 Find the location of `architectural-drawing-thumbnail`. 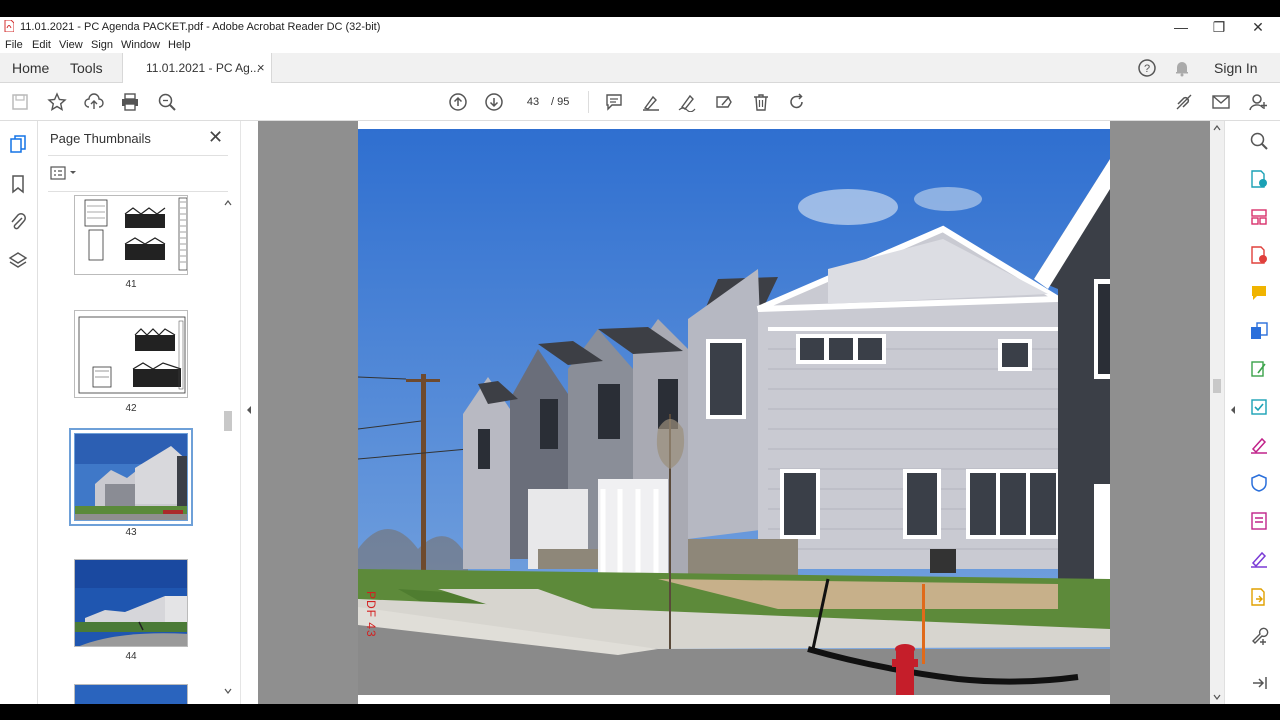

architectural-drawing-thumbnail is located at coordinates (131, 235).